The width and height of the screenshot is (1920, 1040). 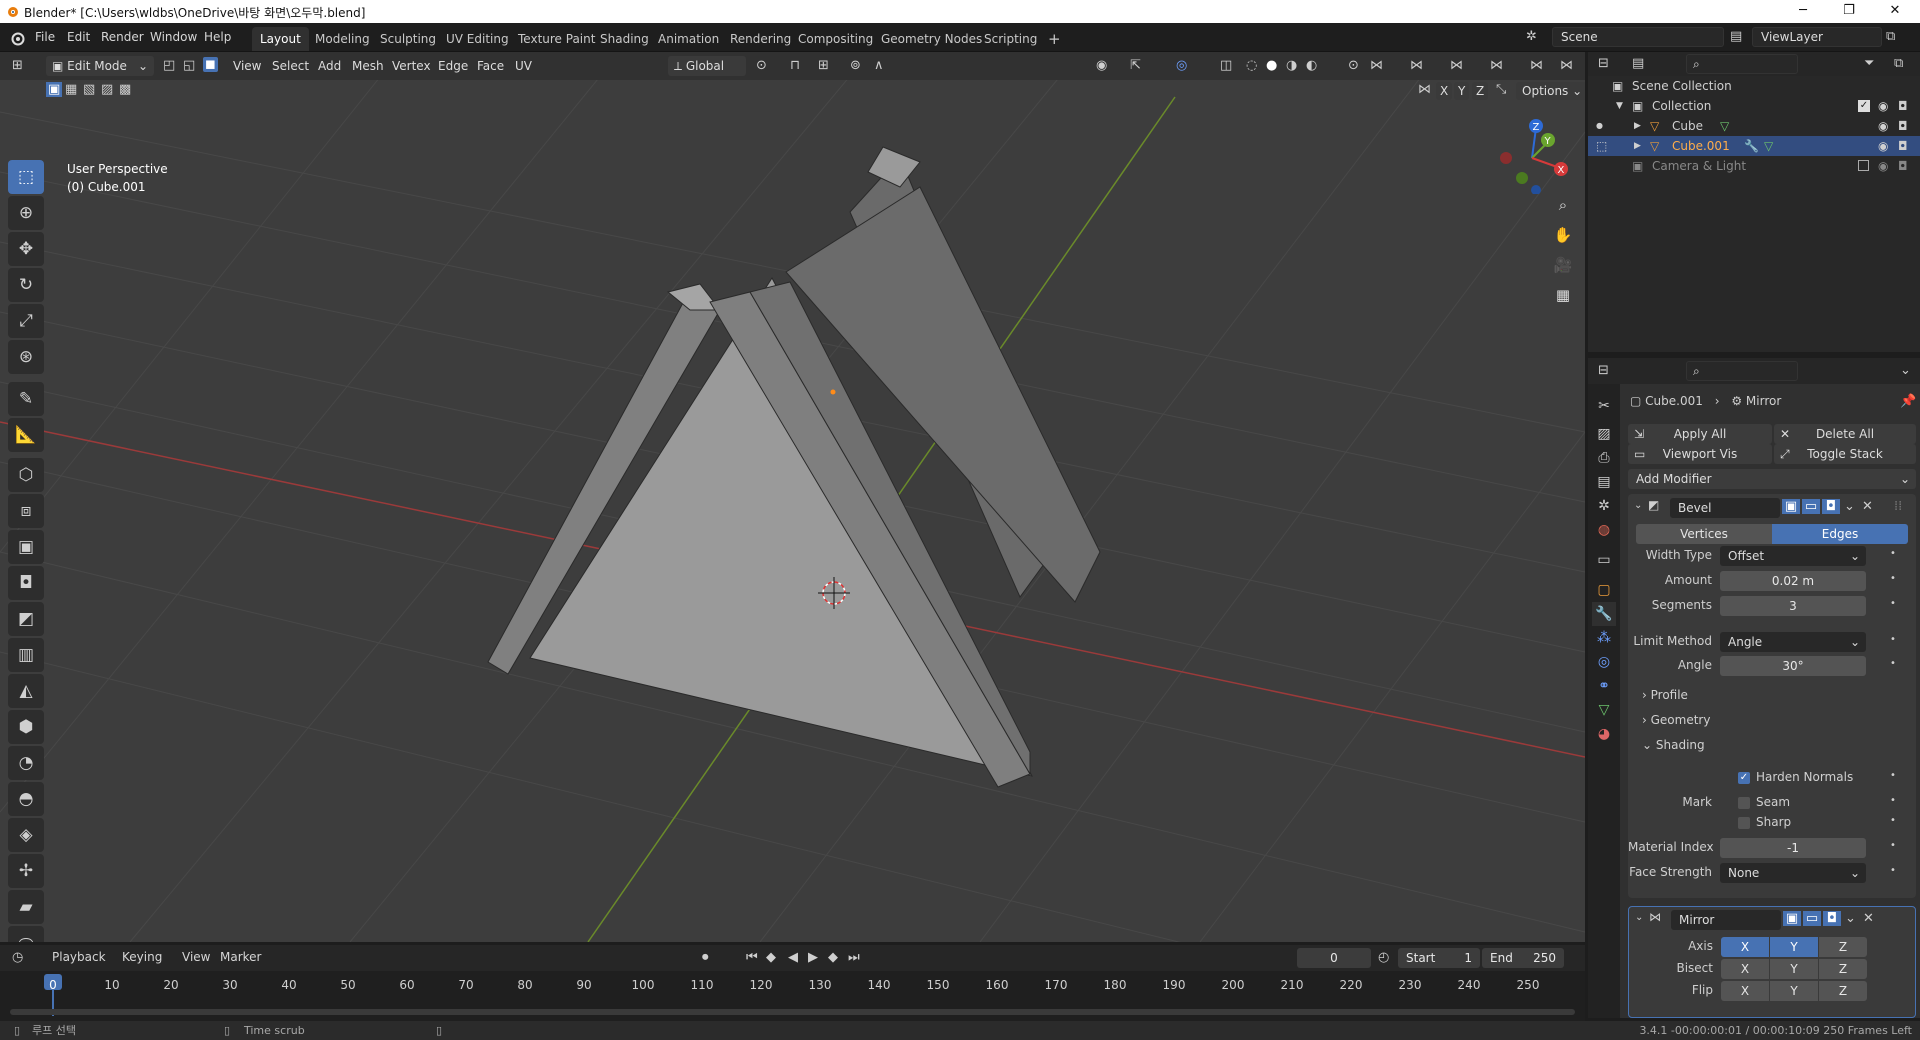 I want to click on expand-arrow-icon: ▶, so click(x=1637, y=126).